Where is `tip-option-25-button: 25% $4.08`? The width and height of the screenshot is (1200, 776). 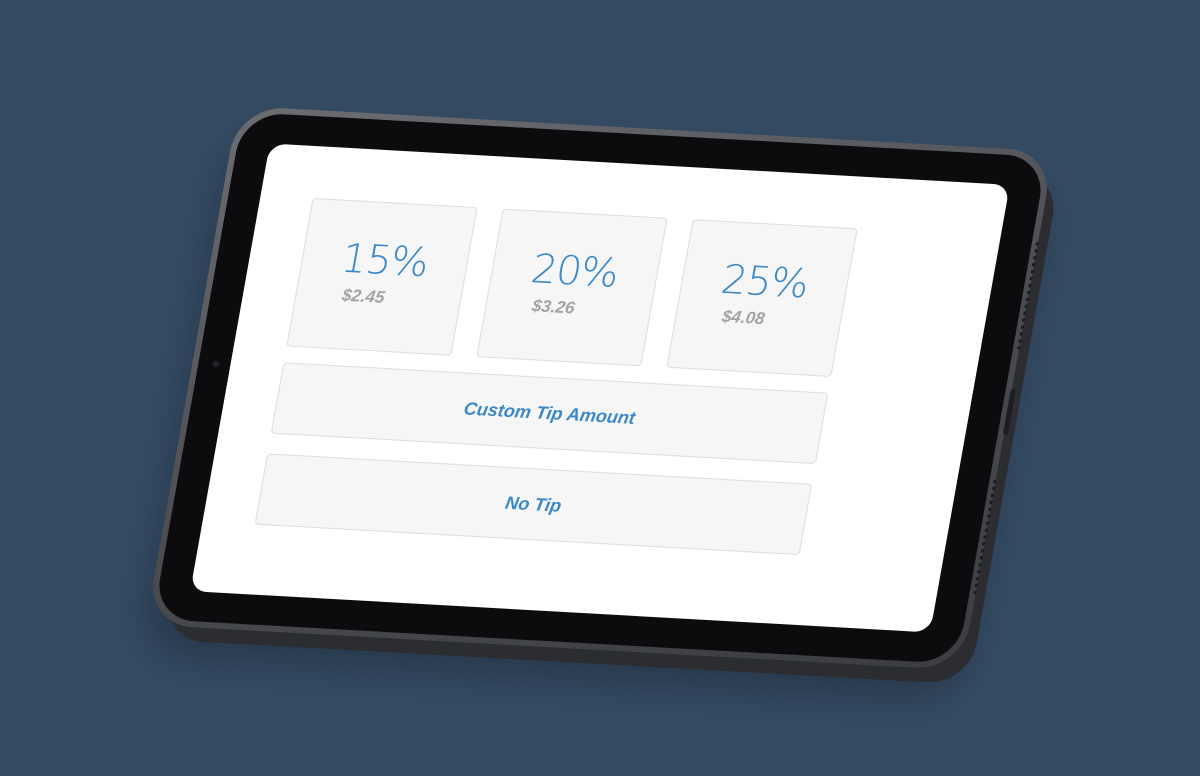
tip-option-25-button: 25% $4.08 is located at coordinates (762, 298).